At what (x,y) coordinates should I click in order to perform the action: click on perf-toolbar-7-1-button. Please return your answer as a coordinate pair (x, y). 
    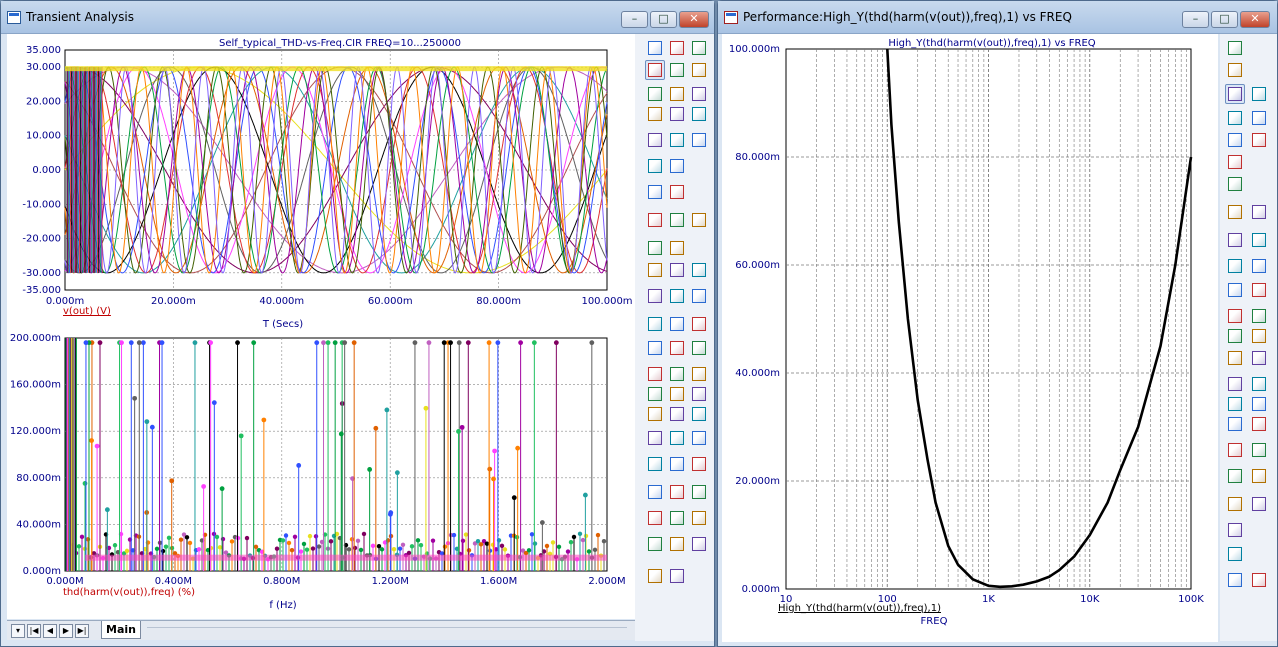
    Looking at the image, I should click on (1259, 212).